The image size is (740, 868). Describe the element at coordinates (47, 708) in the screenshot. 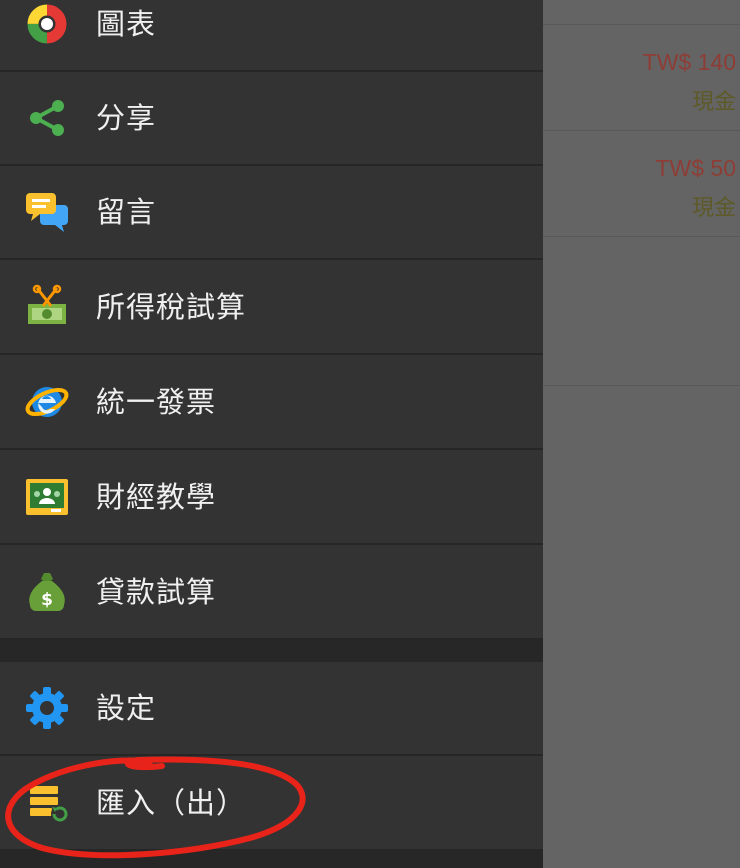

I see `gear-icon` at that location.